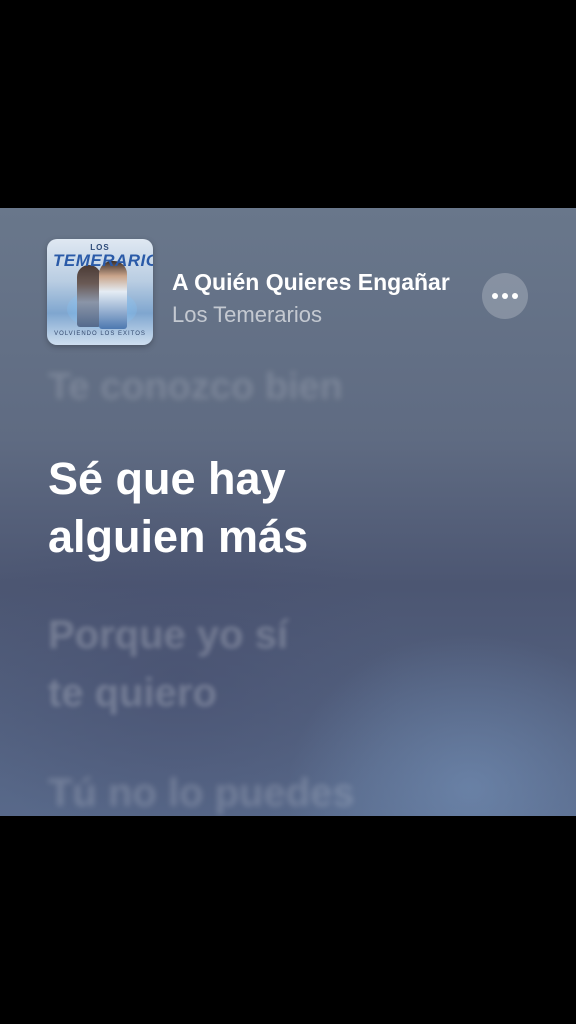 The width and height of the screenshot is (576, 1024). I want to click on more-options-button, so click(505, 296).